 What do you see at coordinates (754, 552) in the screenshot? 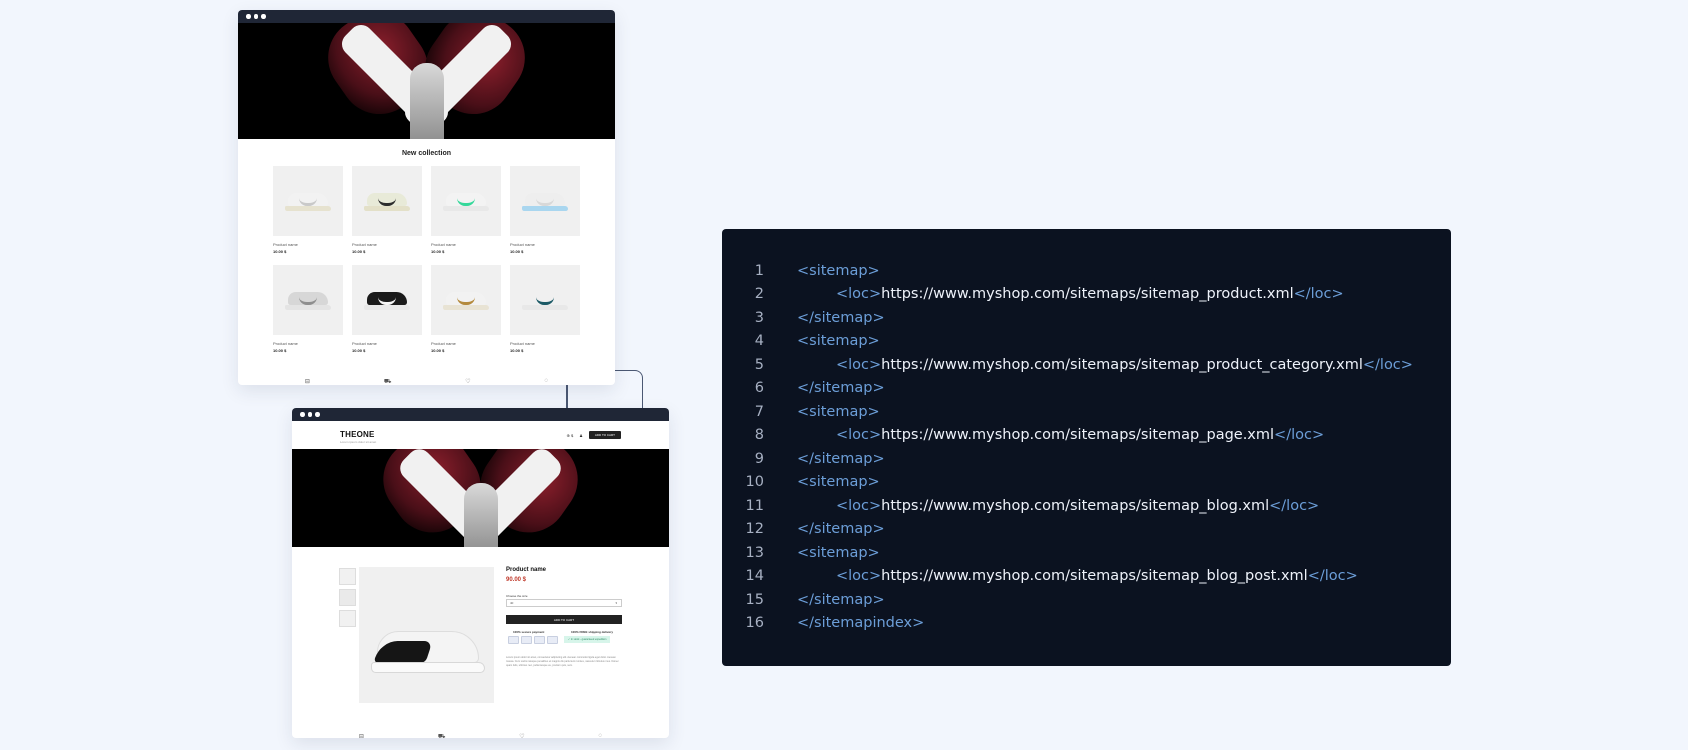
I see `line-number: 13` at bounding box center [754, 552].